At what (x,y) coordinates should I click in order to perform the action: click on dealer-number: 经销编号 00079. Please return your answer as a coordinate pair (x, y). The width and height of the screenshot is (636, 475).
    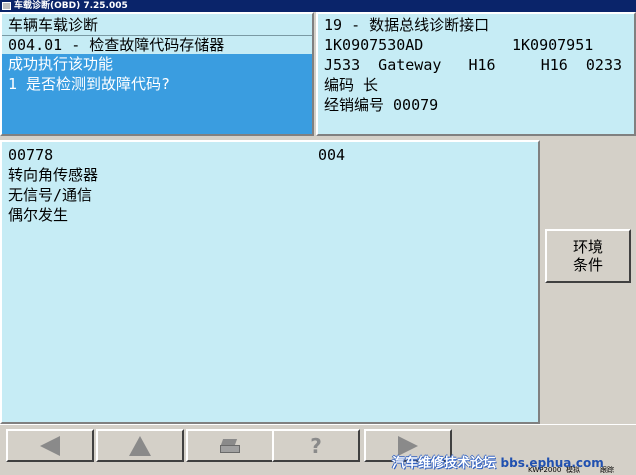
    Looking at the image, I should click on (381, 105).